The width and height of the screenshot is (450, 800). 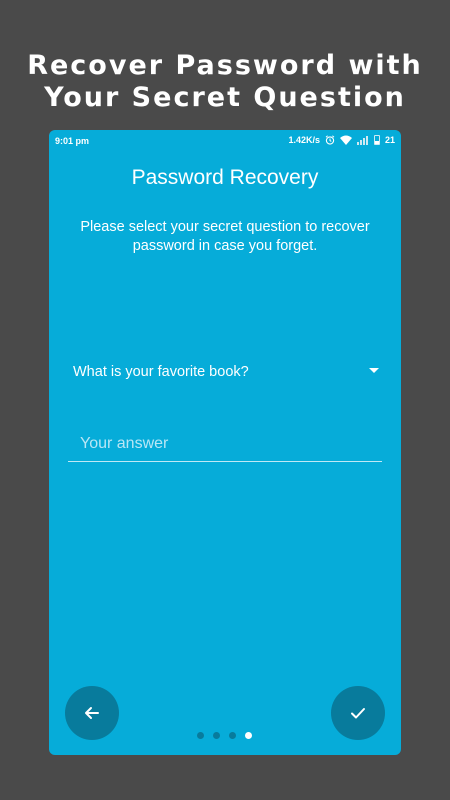 I want to click on network-speed: 1.42K/s, so click(x=304, y=140).